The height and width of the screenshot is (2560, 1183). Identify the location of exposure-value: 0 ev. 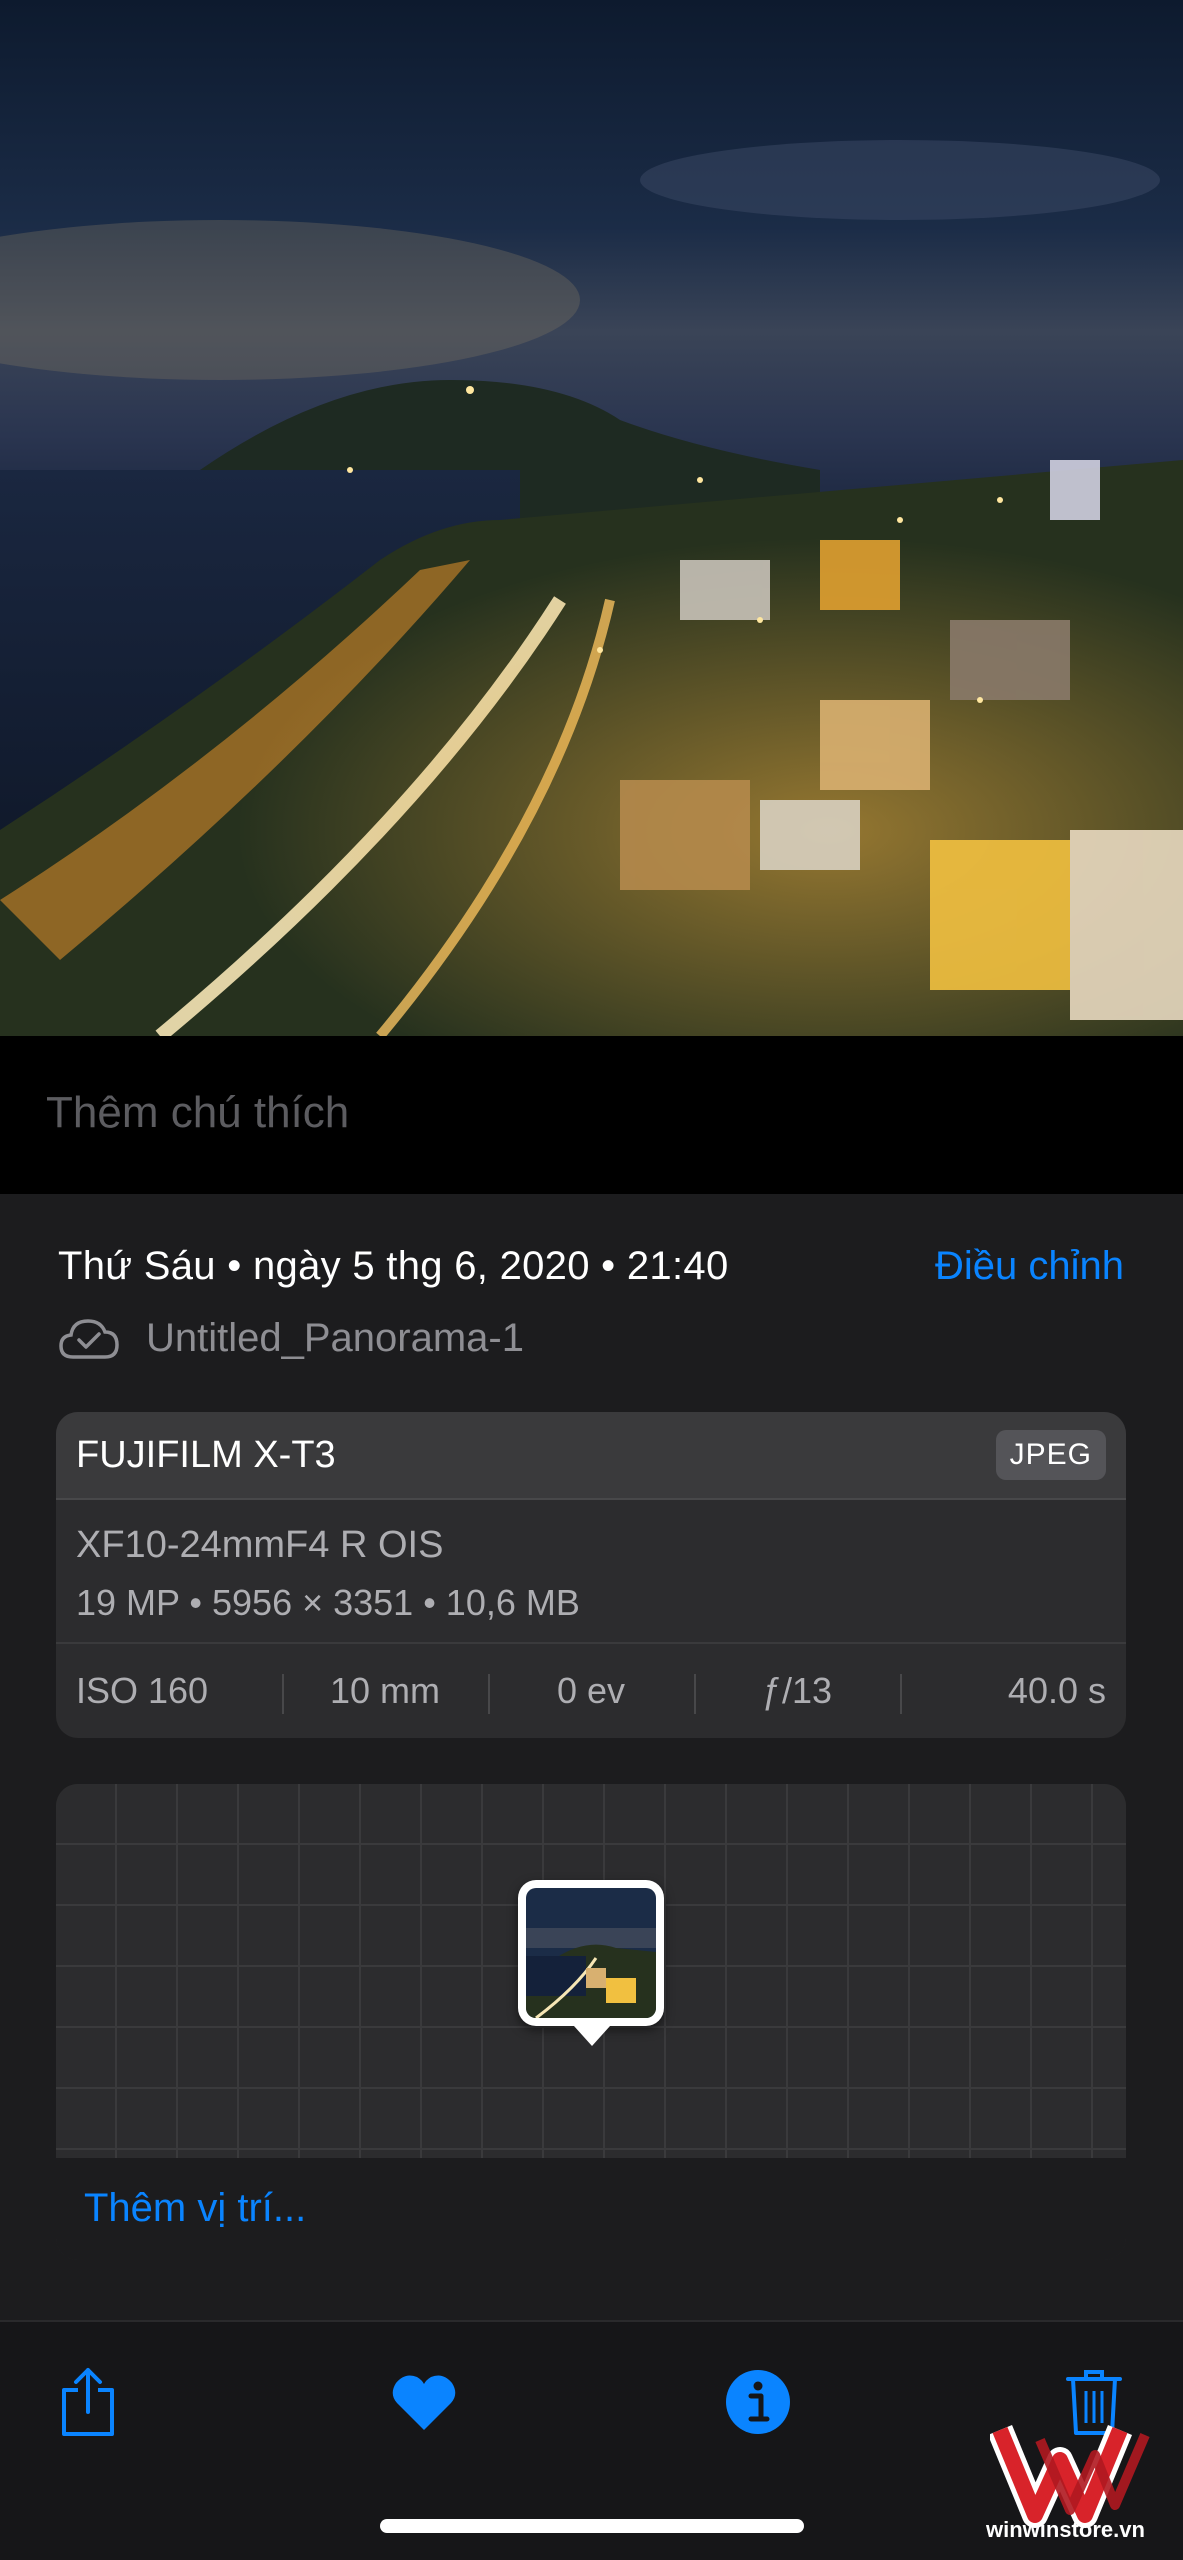
(591, 1692).